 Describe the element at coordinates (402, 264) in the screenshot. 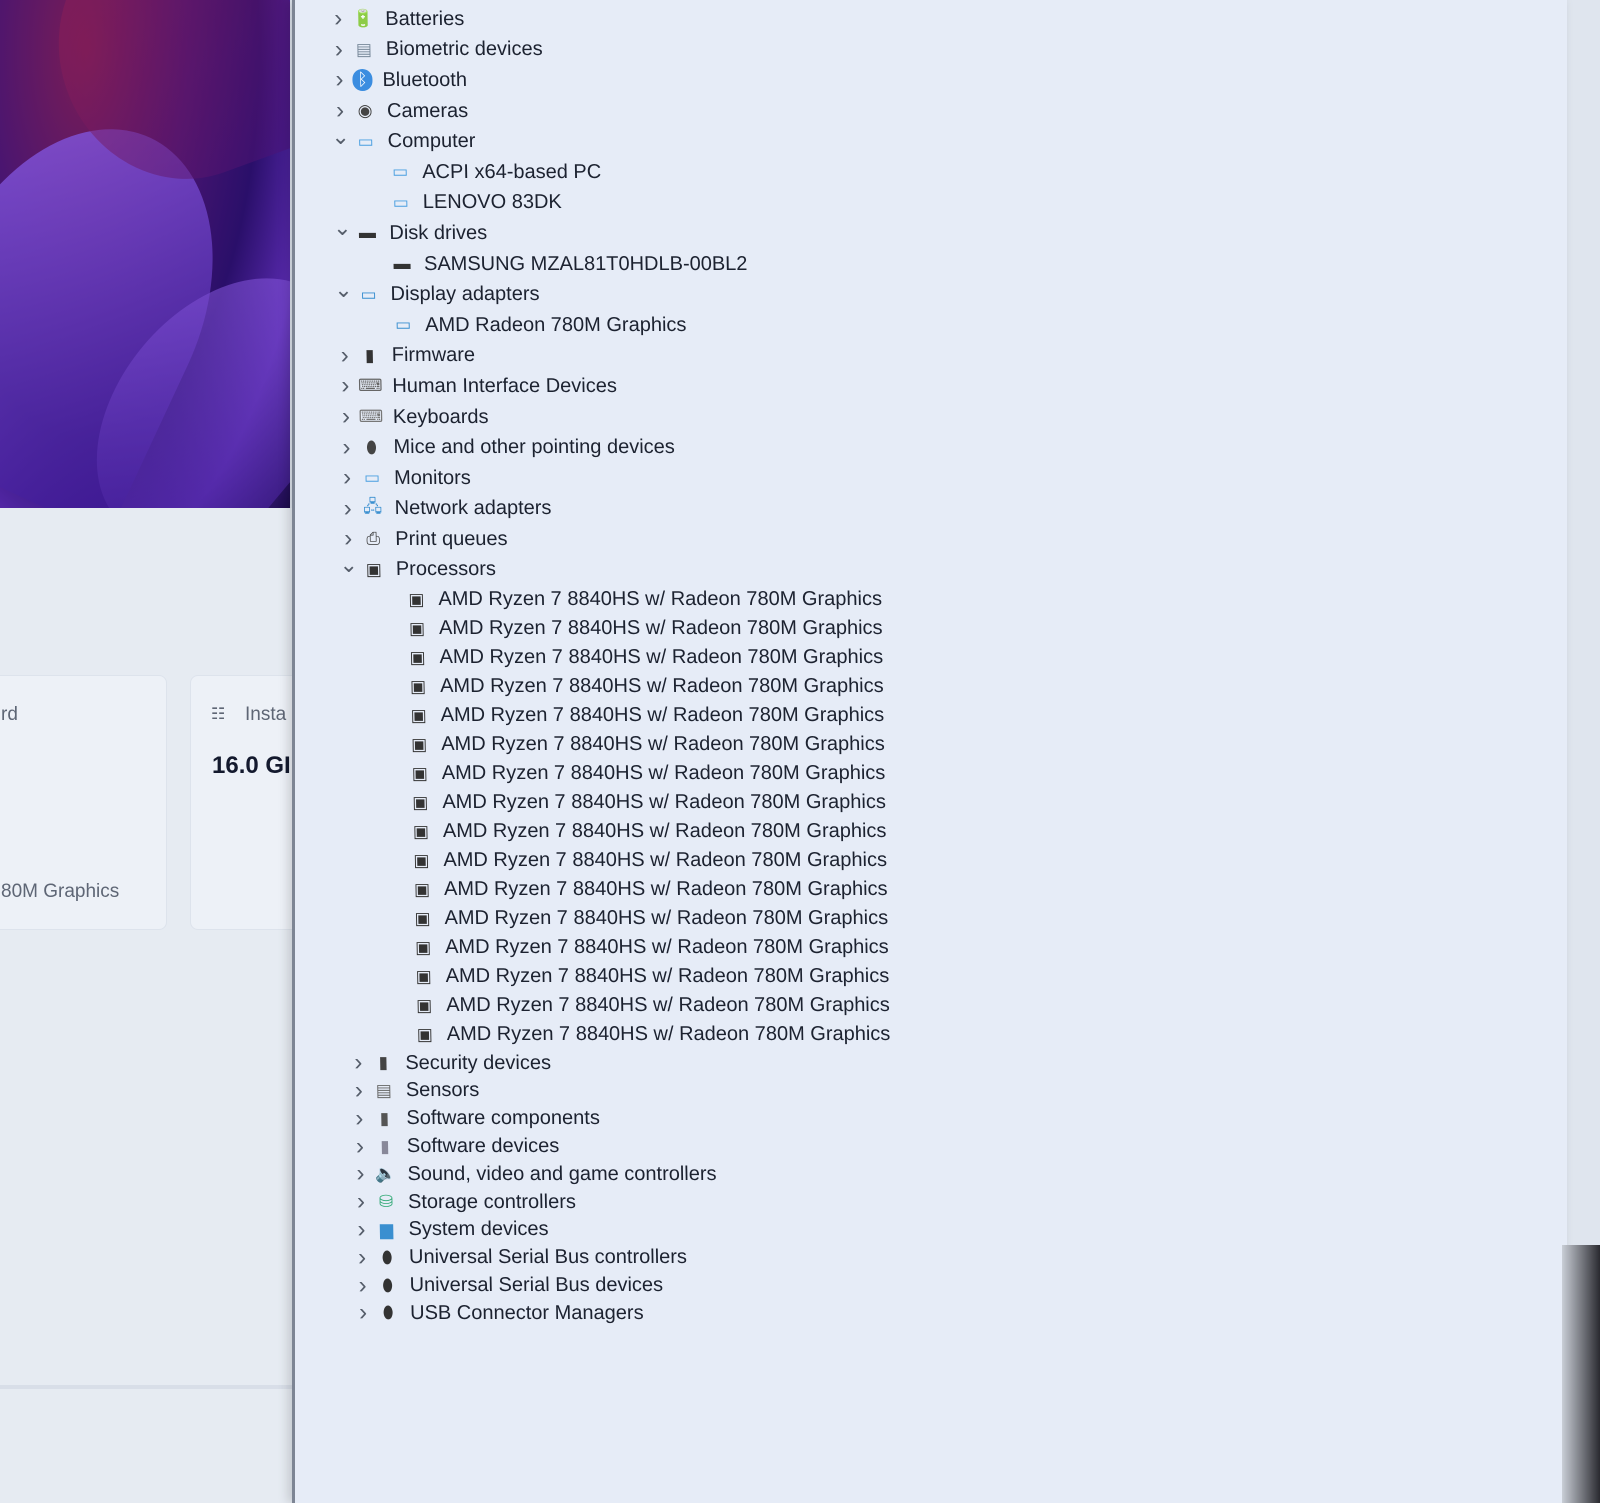

I see `disk-drive-icon: ▬` at that location.